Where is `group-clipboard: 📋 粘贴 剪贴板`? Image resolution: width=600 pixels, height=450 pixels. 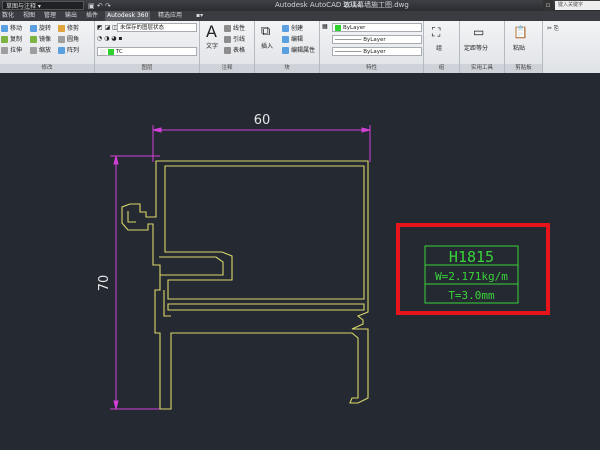
group-clipboard: 📋 粘贴 剪贴板 is located at coordinates (524, 47).